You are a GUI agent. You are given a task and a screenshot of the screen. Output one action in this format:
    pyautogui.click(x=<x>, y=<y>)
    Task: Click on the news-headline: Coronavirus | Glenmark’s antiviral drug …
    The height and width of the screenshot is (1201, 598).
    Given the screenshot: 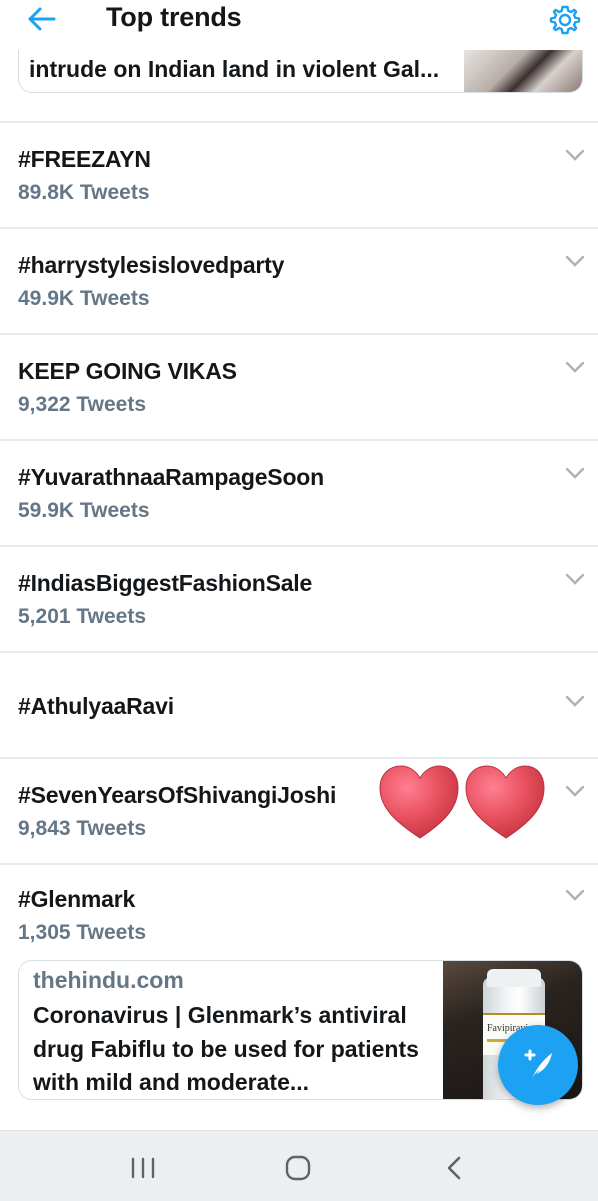 What is the action you would take?
    pyautogui.click(x=226, y=1048)
    